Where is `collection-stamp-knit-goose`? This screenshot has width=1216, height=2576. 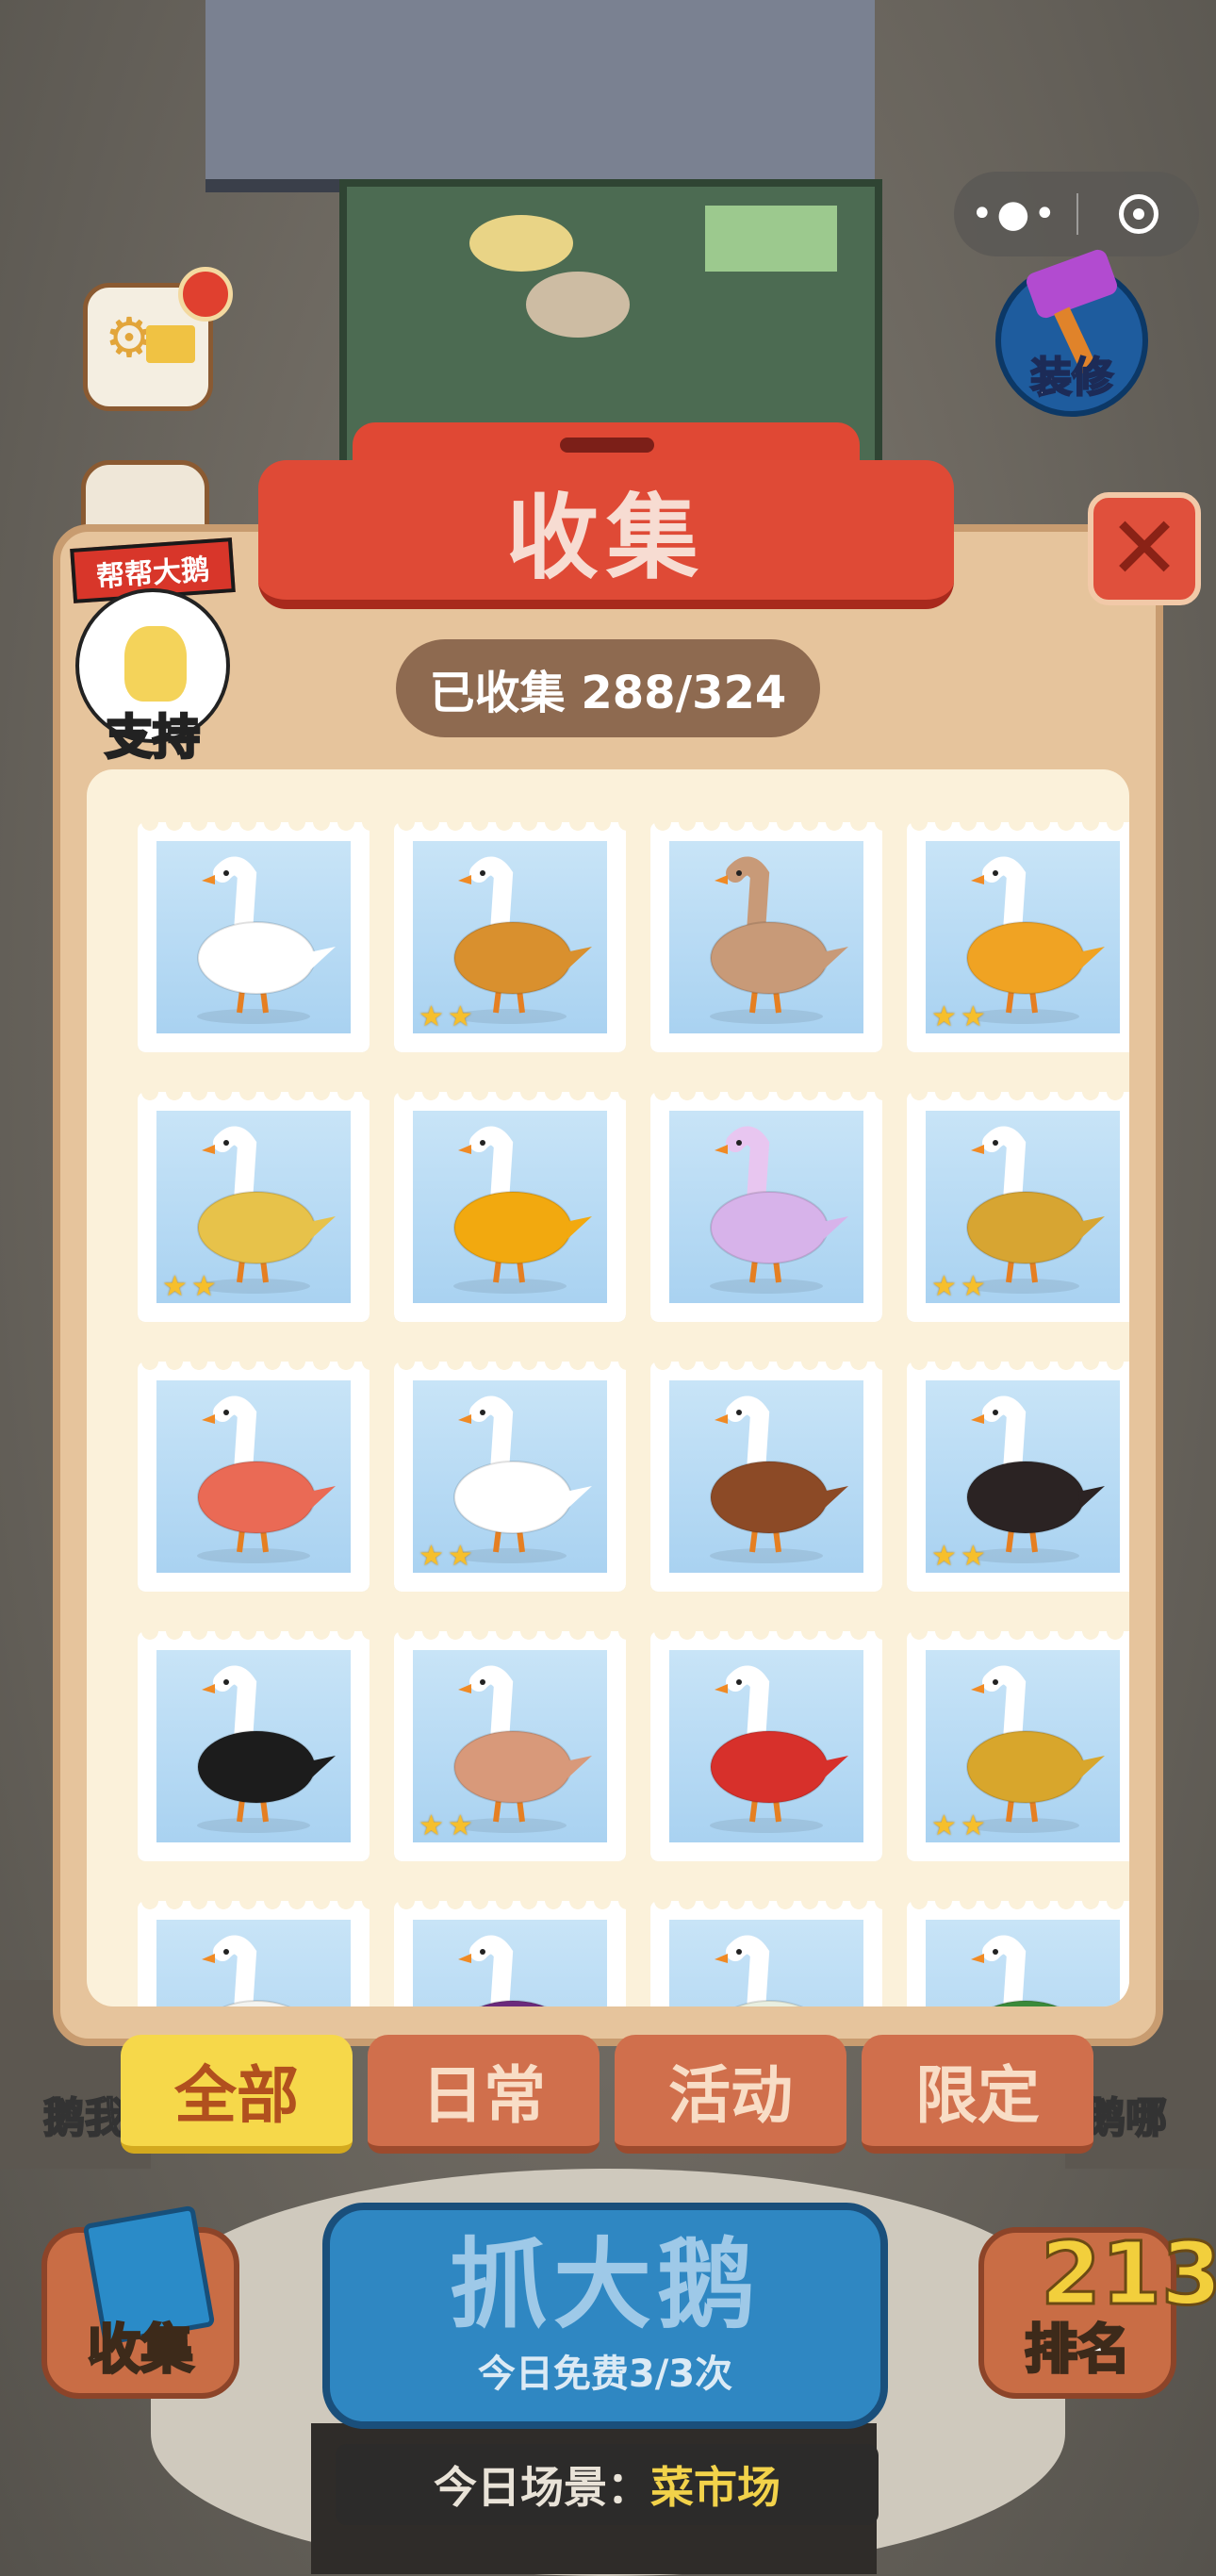
collection-stamp-knit-goose is located at coordinates (766, 937).